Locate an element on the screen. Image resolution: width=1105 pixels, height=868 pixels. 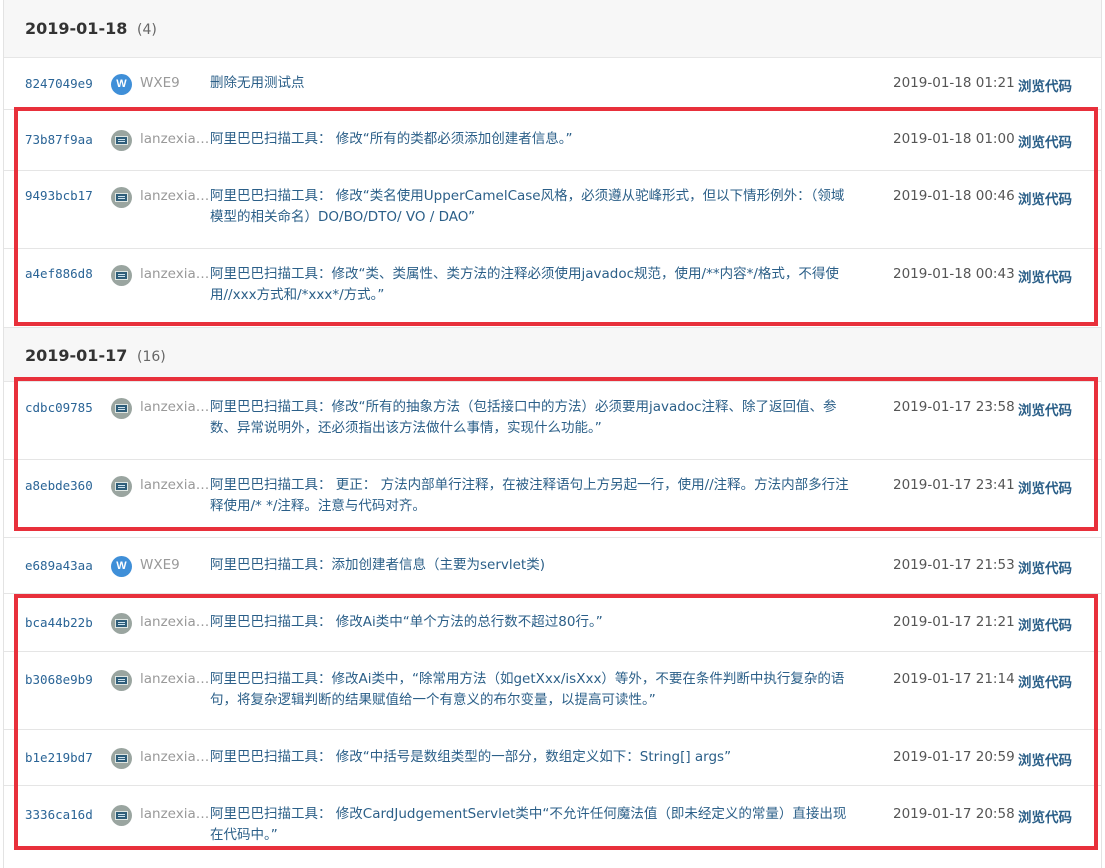
commit-sha-link: a4ef886d8 is located at coordinates (59, 273).